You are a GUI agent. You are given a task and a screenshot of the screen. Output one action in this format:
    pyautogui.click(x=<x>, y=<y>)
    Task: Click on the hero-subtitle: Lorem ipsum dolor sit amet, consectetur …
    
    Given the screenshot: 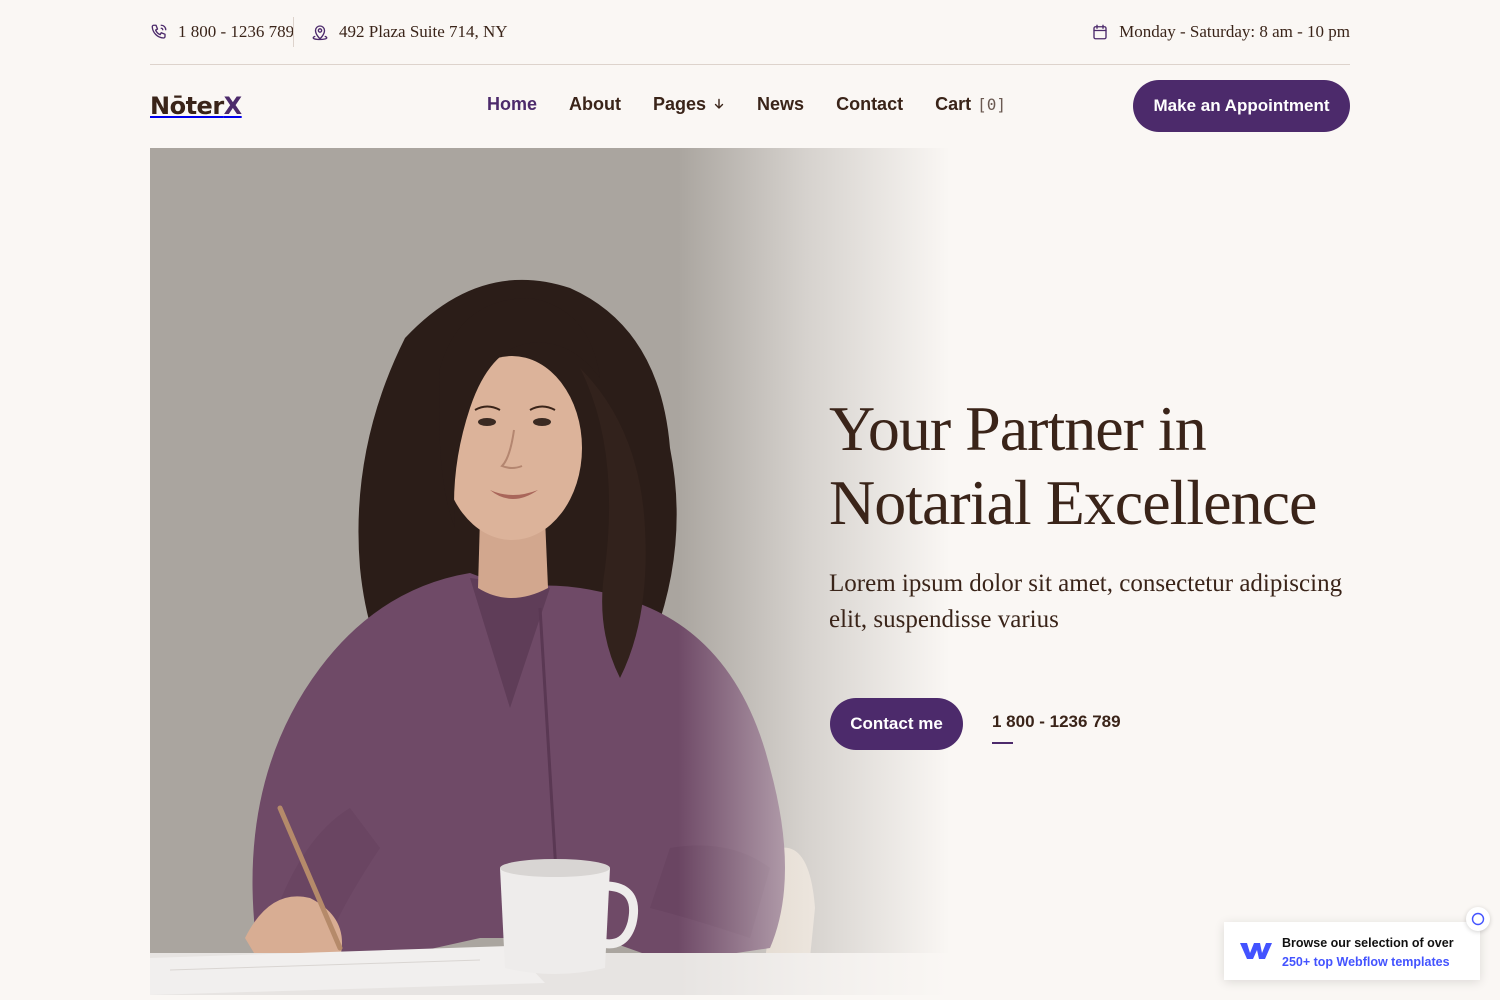 What is the action you would take?
    pyautogui.click(x=1086, y=601)
    